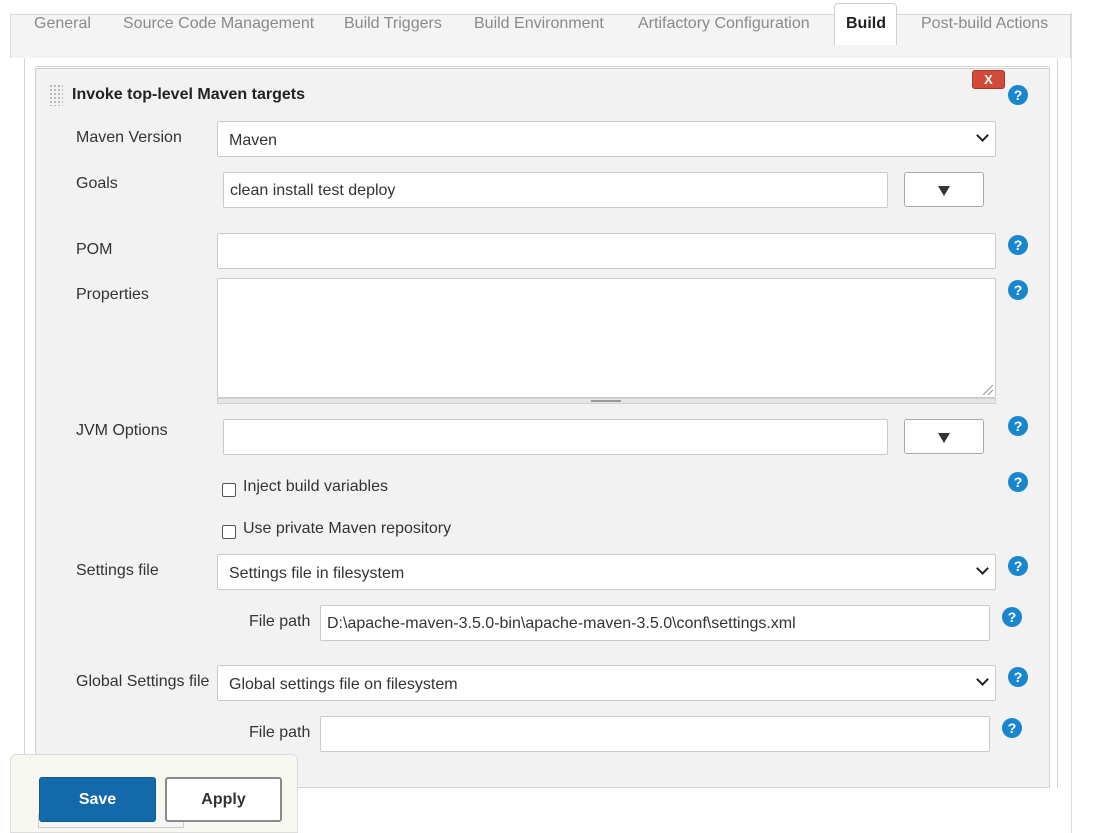 The height and width of the screenshot is (833, 1095). I want to click on save-button: Save, so click(97, 799).